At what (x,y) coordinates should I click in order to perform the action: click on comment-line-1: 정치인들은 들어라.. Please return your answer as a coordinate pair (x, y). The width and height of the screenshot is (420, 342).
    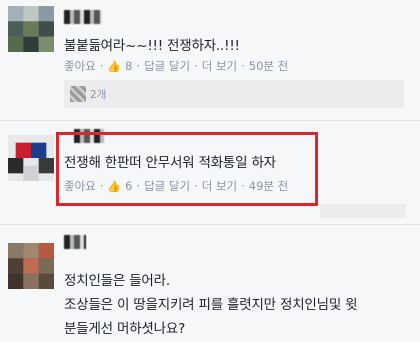
    Looking at the image, I should click on (117, 281).